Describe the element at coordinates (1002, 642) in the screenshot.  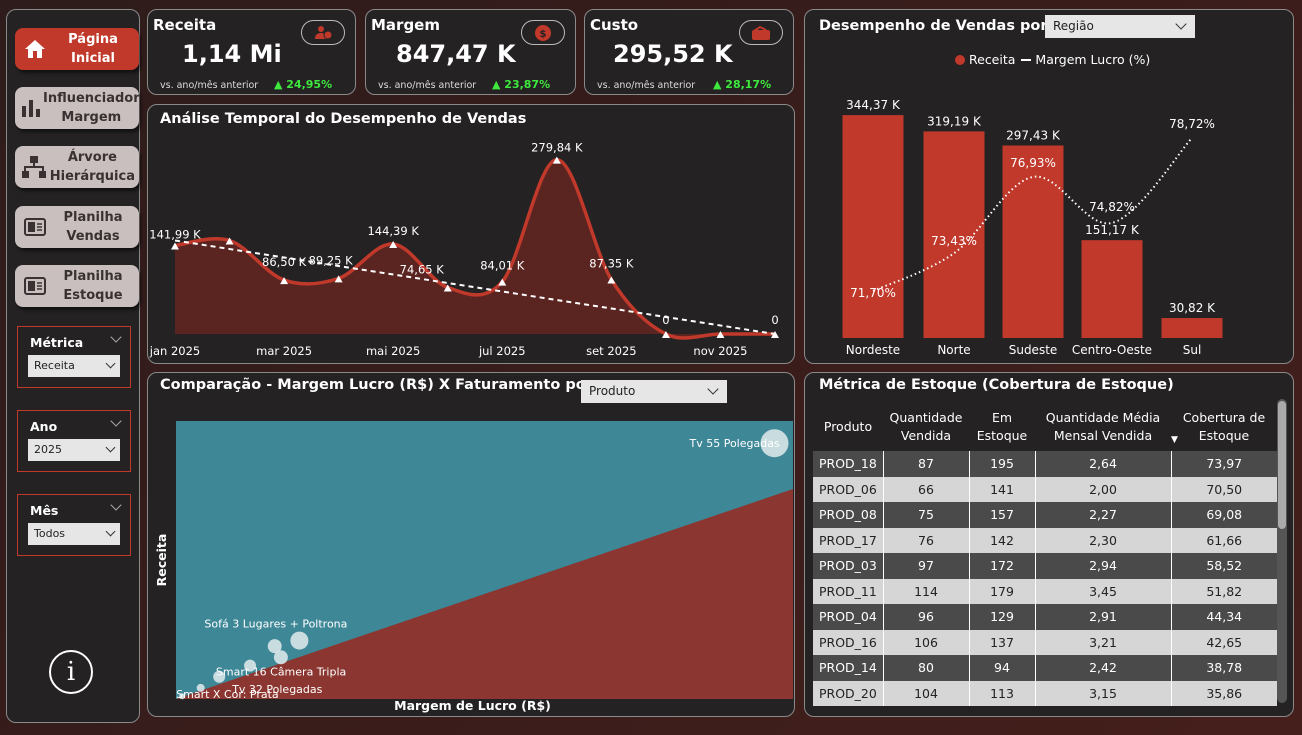
I see `table-cell: 137` at that location.